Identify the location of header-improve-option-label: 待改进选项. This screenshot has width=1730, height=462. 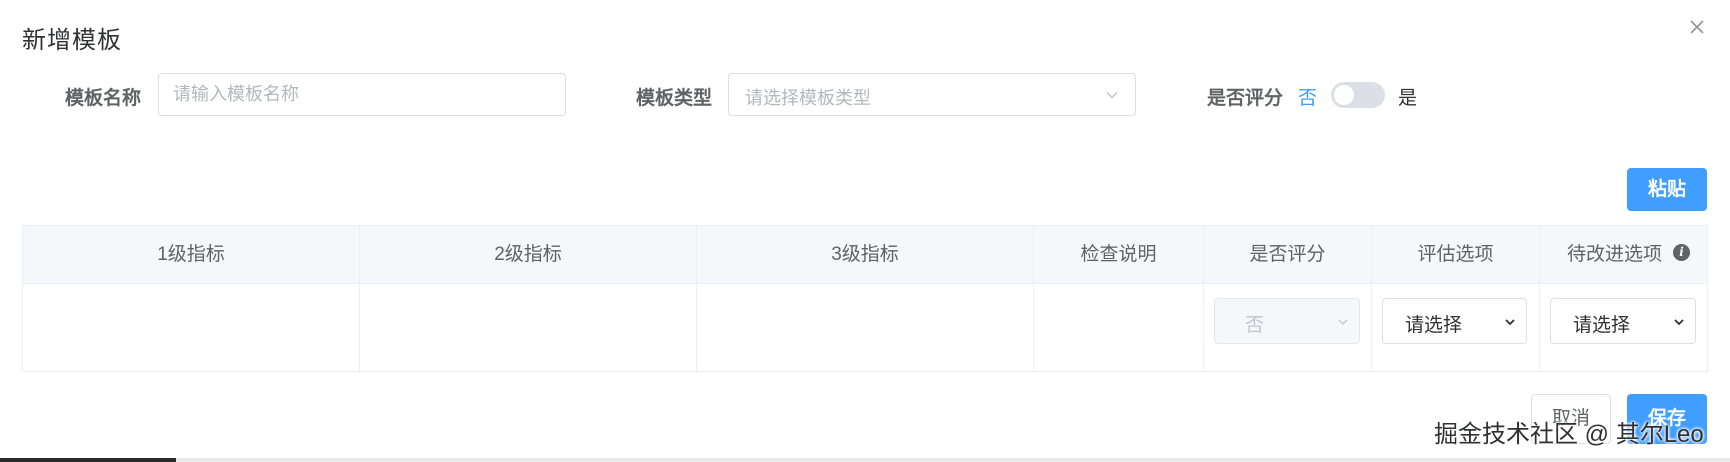
(1615, 254).